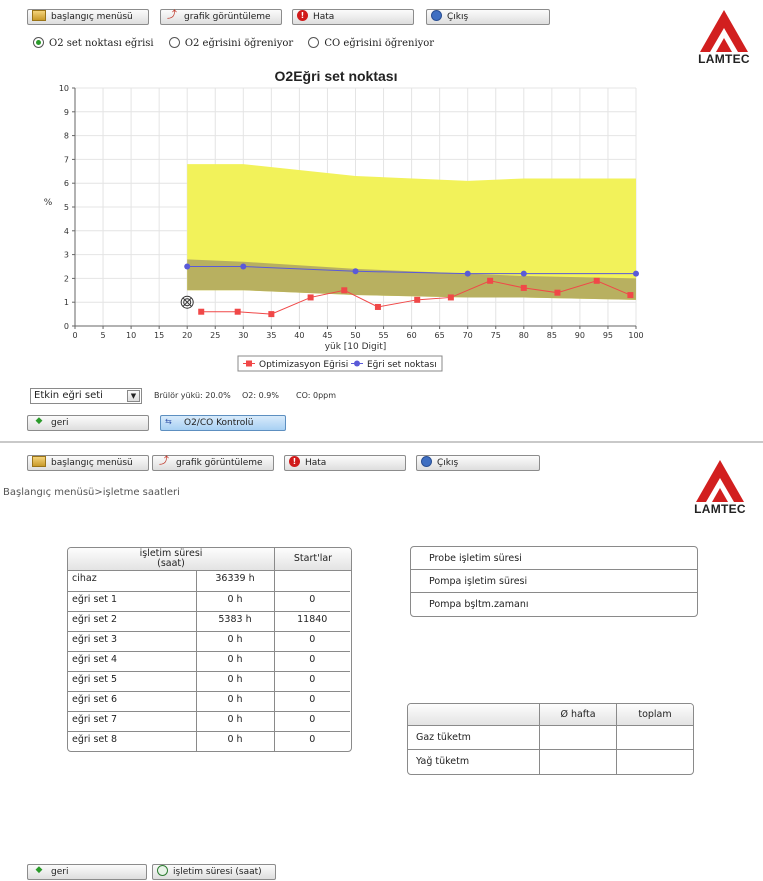 The width and height of the screenshot is (763, 881). Describe the element at coordinates (209, 621) in the screenshot. I see `table-row: eğri set 2 5383 h 11840` at that location.